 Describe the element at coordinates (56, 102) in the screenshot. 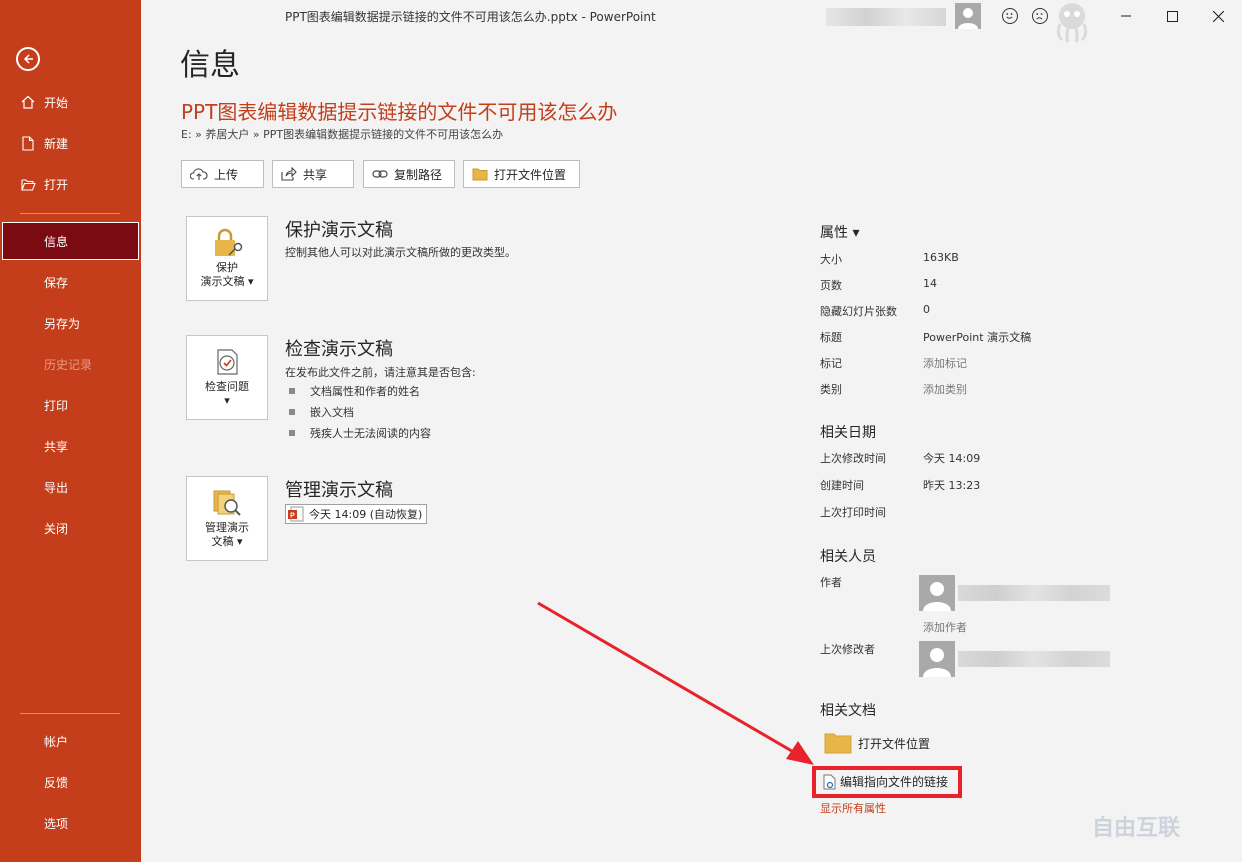

I see `sidebar-item-label: 开始` at that location.